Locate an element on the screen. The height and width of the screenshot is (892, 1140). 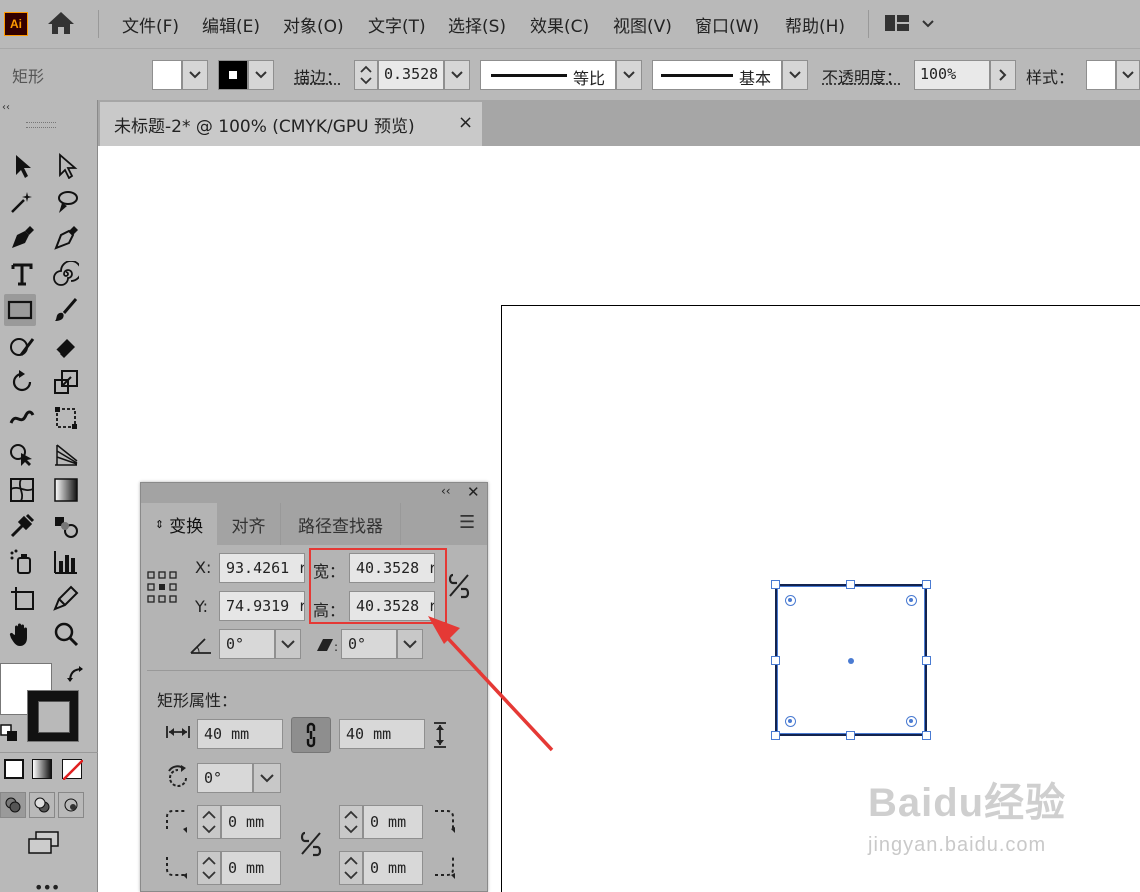
stroke-label: 描边： is located at coordinates (318, 76).